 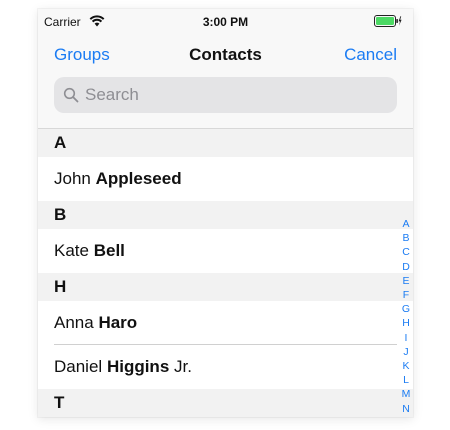 What do you see at coordinates (388, 21) in the screenshot?
I see `battery-icon` at bounding box center [388, 21].